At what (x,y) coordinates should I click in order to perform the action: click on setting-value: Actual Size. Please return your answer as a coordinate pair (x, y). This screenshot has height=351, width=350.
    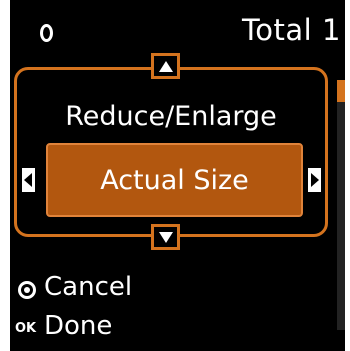
    Looking at the image, I should click on (174, 180).